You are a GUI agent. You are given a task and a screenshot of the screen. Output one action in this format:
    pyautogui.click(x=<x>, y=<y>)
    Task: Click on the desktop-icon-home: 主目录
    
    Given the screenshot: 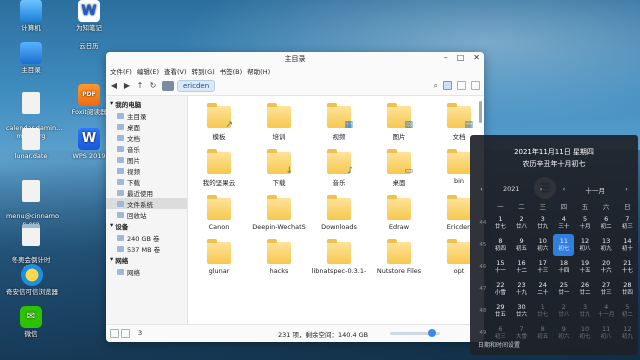 What is the action you would take?
    pyautogui.click(x=31, y=58)
    